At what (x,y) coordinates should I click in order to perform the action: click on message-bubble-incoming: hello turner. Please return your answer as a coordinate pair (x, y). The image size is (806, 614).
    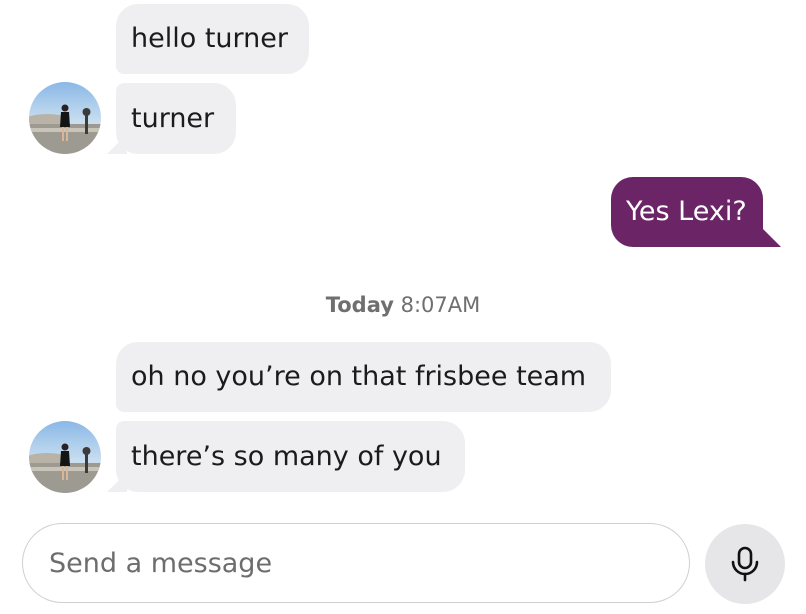
    Looking at the image, I should click on (212, 39).